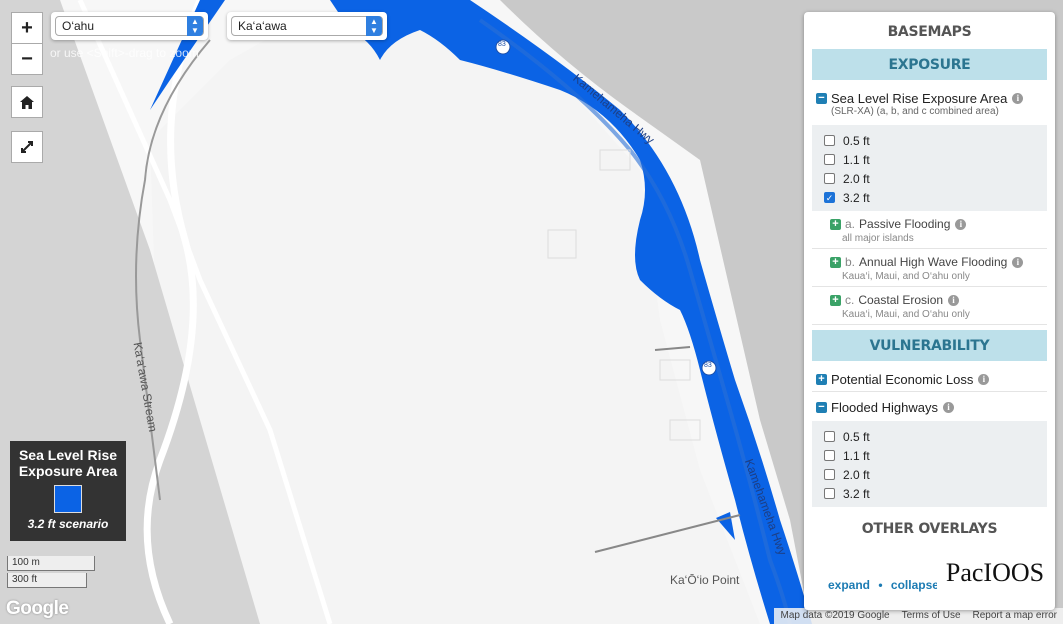  What do you see at coordinates (935, 474) in the screenshot?
I see `highway-option: 2.0 ft` at bounding box center [935, 474].